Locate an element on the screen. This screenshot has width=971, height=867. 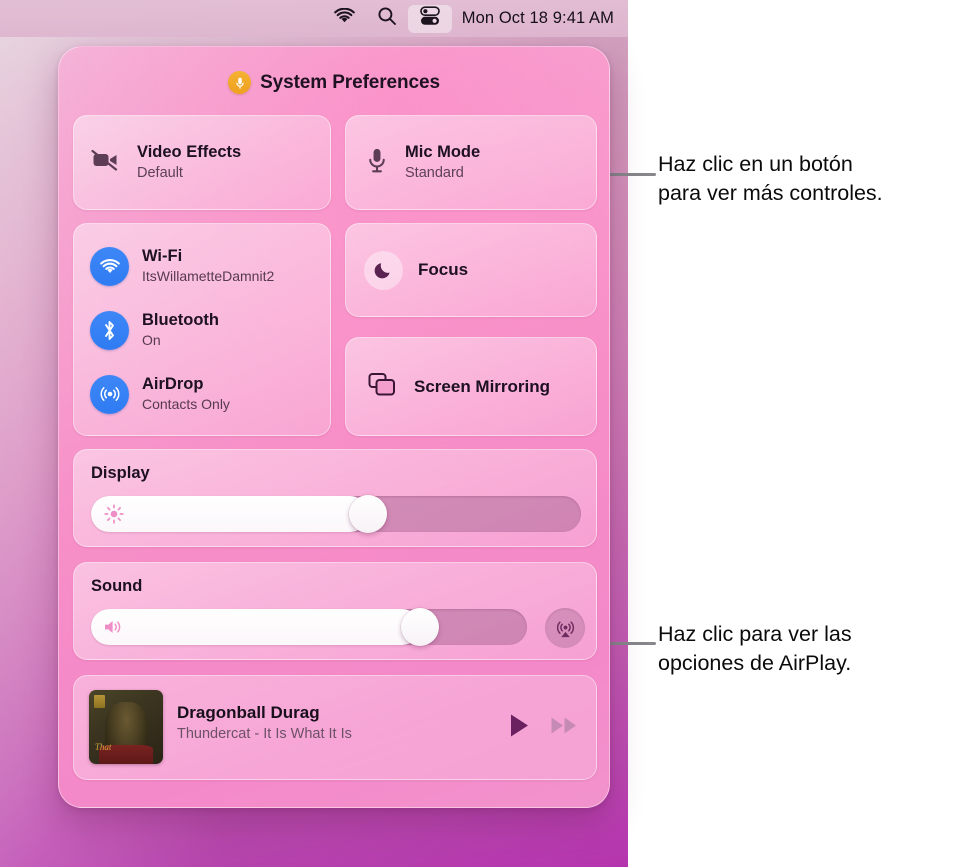
brightness-icon is located at coordinates (114, 514).